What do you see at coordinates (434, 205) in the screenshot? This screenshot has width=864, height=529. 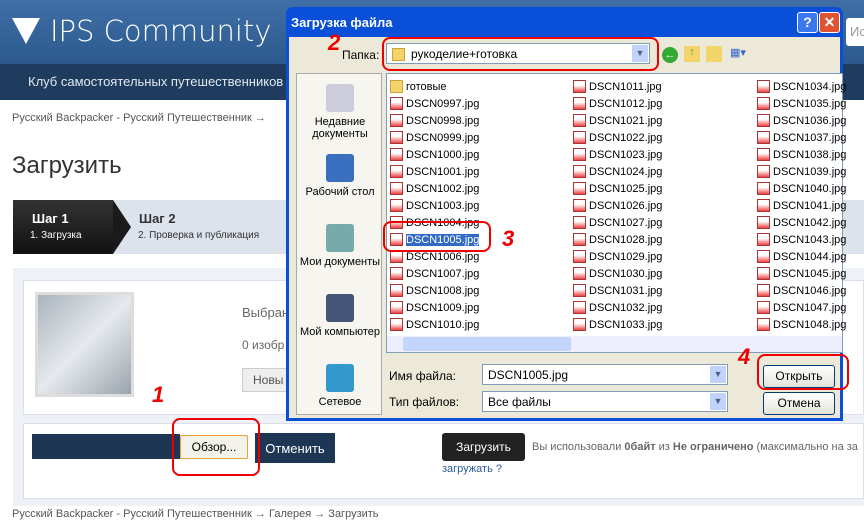 I see `file-item: DSCN1003.jpg` at bounding box center [434, 205].